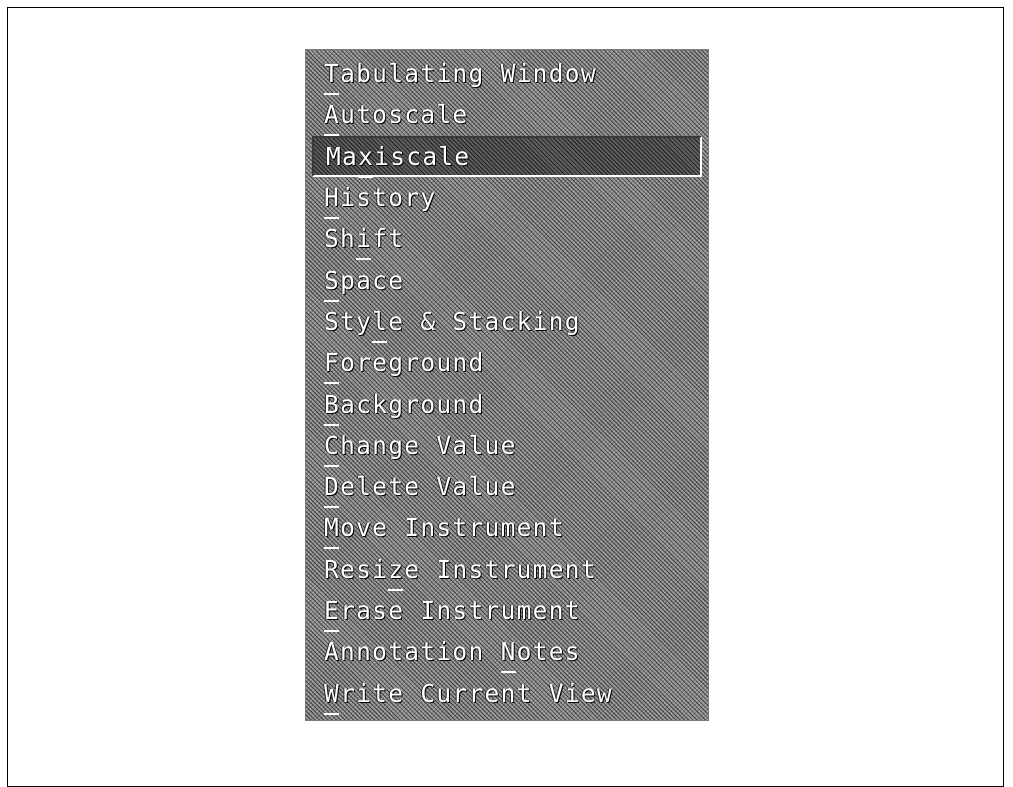 The image size is (1013, 787). Describe the element at coordinates (452, 614) in the screenshot. I see `menu-item-label: Erase Instrument` at that location.